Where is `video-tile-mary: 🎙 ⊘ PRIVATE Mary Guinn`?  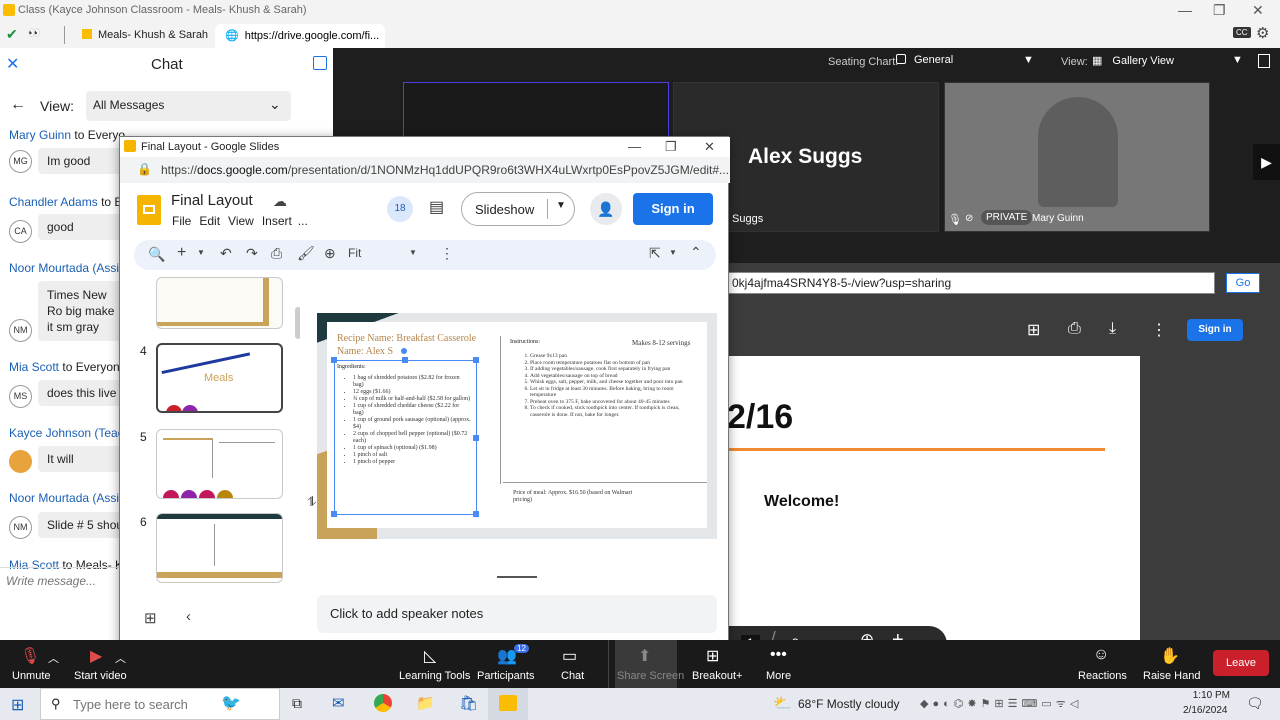 video-tile-mary: 🎙 ⊘ PRIVATE Mary Guinn is located at coordinates (1077, 157).